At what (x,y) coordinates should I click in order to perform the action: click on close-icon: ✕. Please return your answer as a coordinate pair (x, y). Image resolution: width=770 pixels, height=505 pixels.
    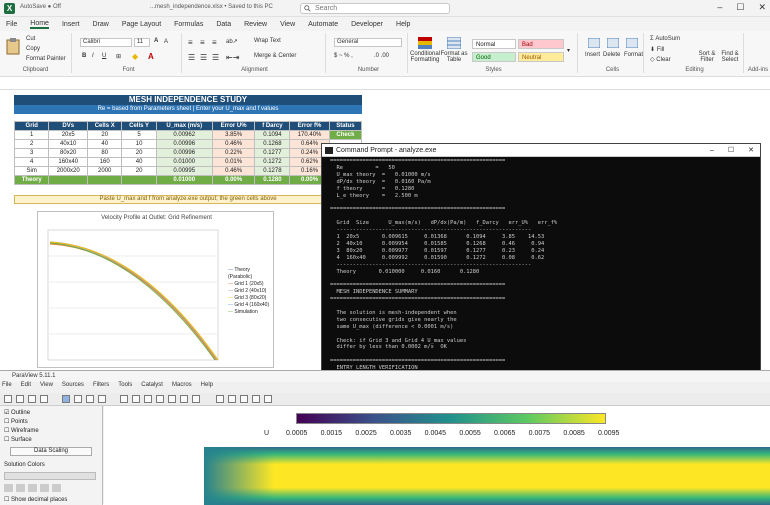
    Looking at the image, I should click on (762, 7).